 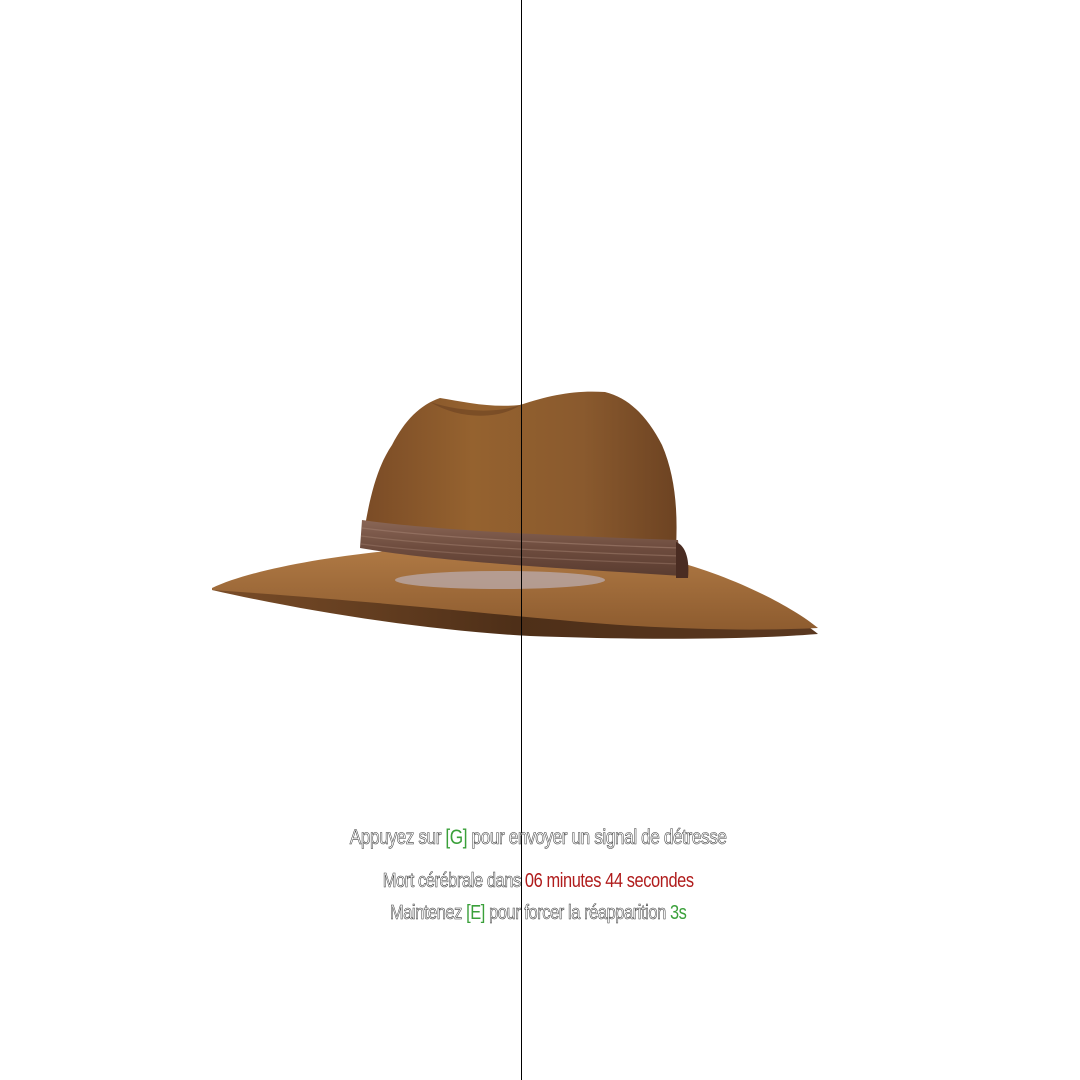 I want to click on respawn-key-e: [E], so click(x=475, y=913).